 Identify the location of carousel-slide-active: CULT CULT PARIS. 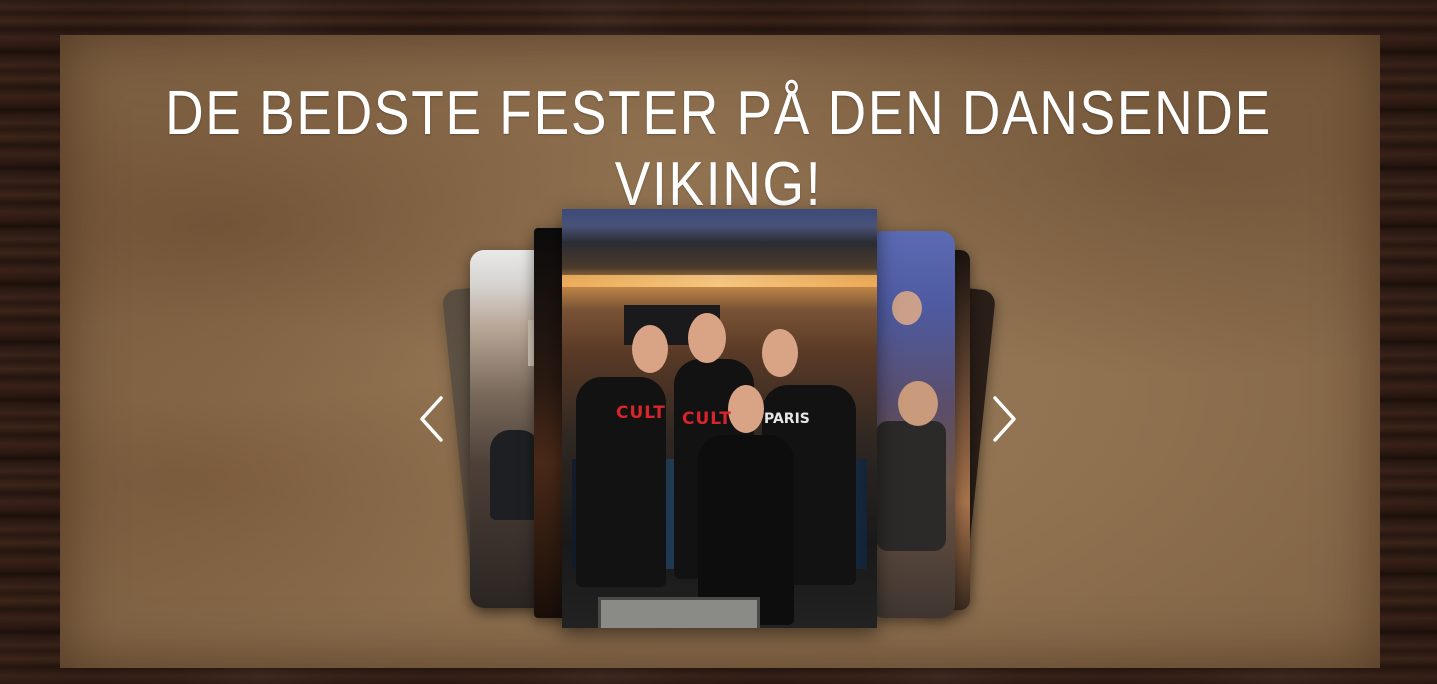
(719, 418).